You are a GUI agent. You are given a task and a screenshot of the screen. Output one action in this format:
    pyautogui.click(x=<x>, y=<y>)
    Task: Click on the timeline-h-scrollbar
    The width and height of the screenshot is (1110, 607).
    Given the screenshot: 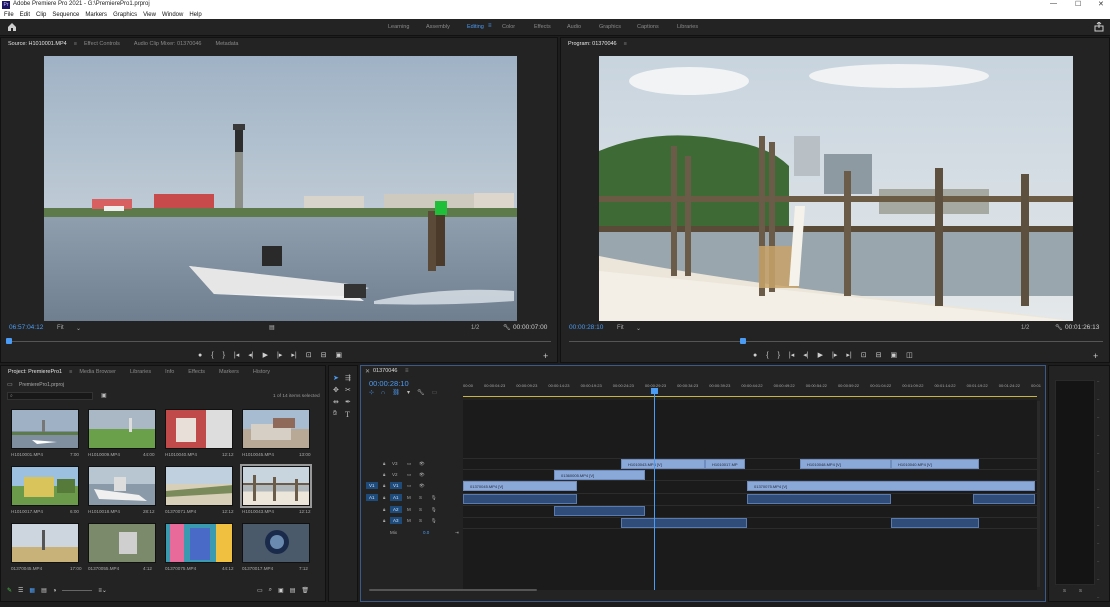 What is the action you would take?
    pyautogui.click(x=453, y=590)
    